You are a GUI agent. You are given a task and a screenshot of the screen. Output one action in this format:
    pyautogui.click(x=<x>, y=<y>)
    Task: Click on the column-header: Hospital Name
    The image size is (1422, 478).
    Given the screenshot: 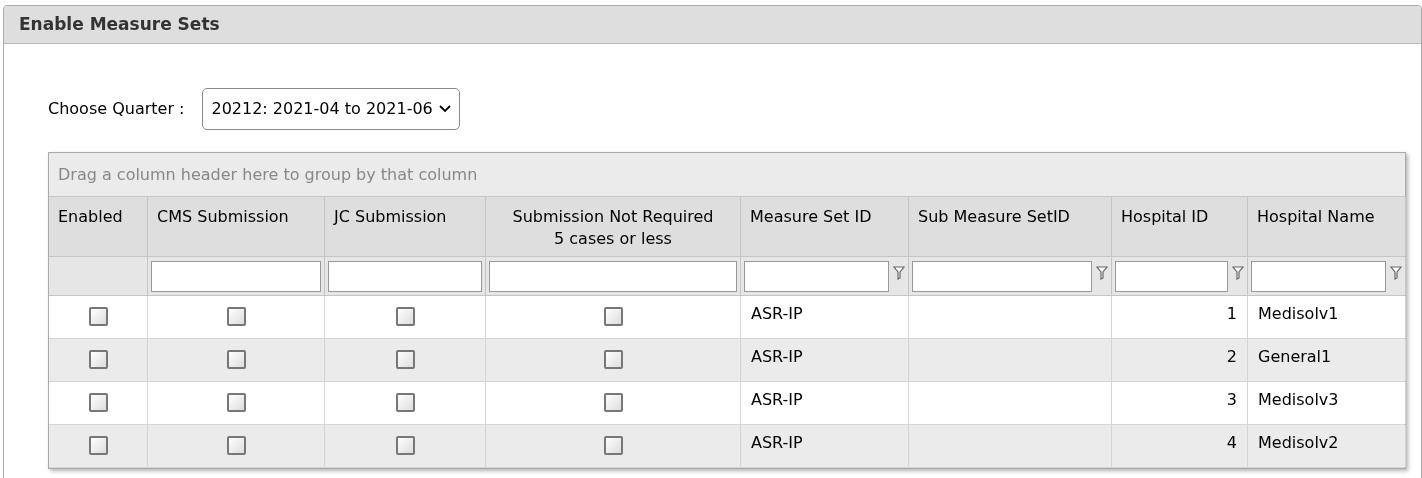 What is the action you would take?
    pyautogui.click(x=1327, y=226)
    